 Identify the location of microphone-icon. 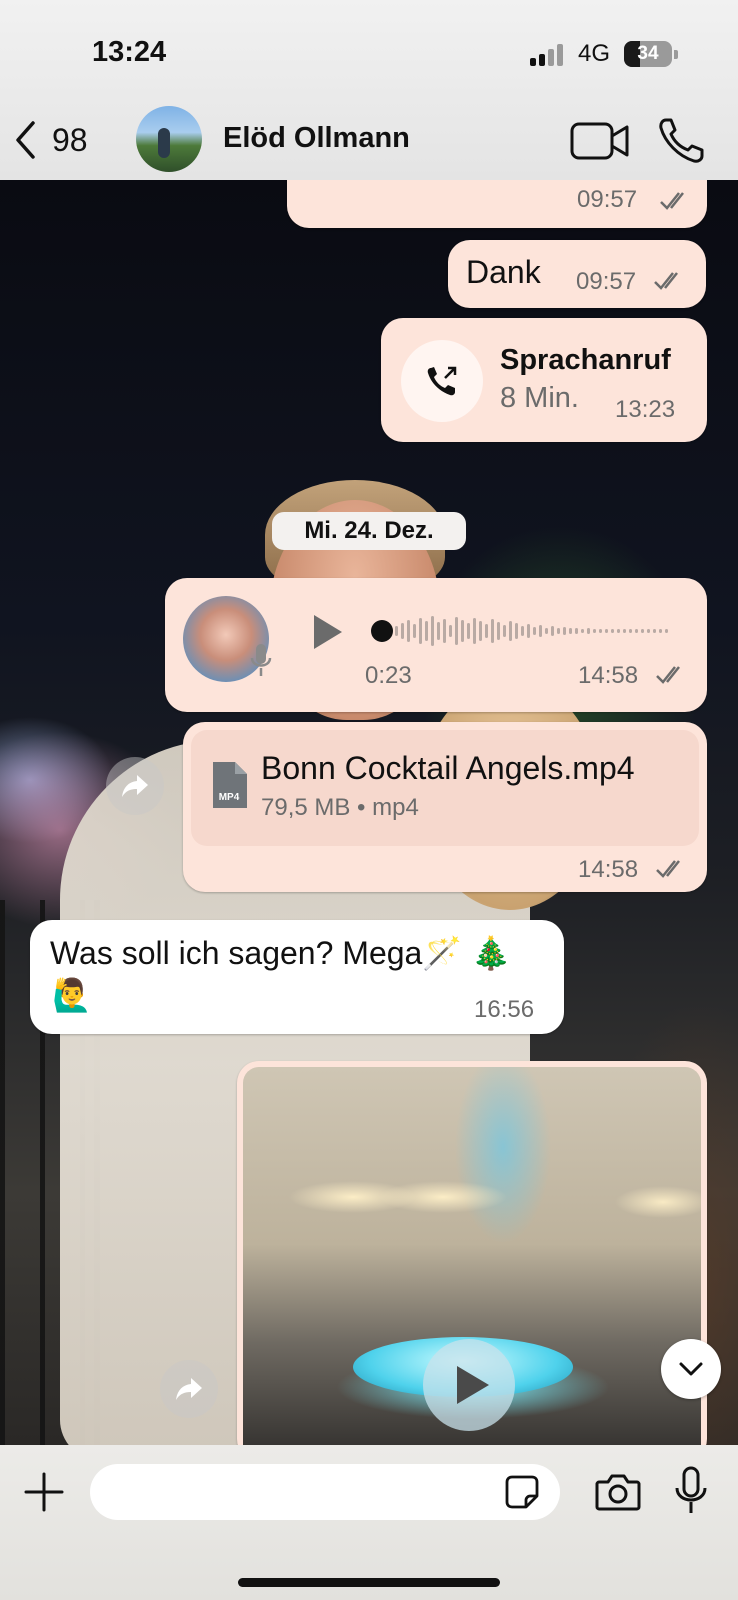
(261, 660).